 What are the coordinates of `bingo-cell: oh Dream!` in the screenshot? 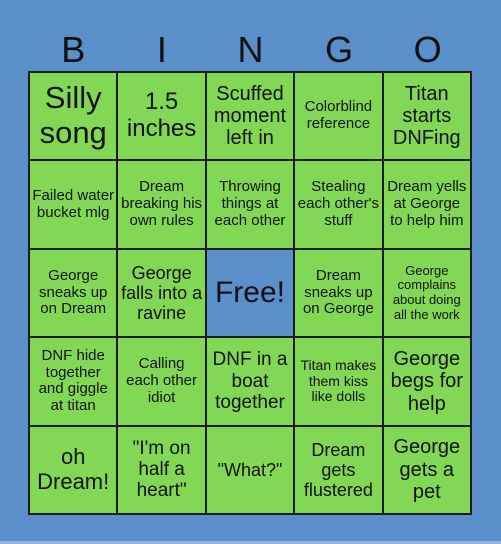 It's located at (73, 469).